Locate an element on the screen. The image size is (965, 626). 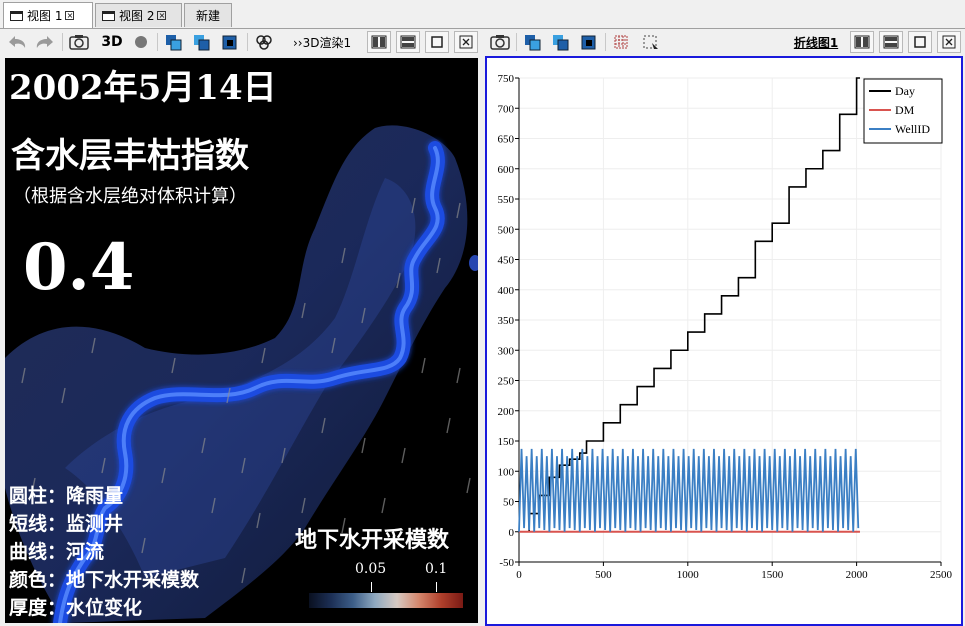
chart-label: 折线图1 is located at coordinates (816, 42).